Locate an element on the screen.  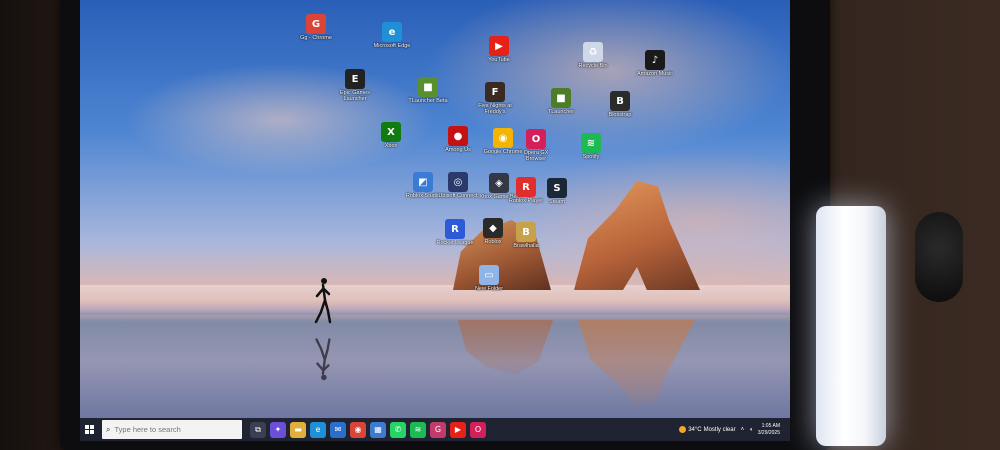
desktop-icon-label: Epic Games Launcher is located at coordinates (355, 96).